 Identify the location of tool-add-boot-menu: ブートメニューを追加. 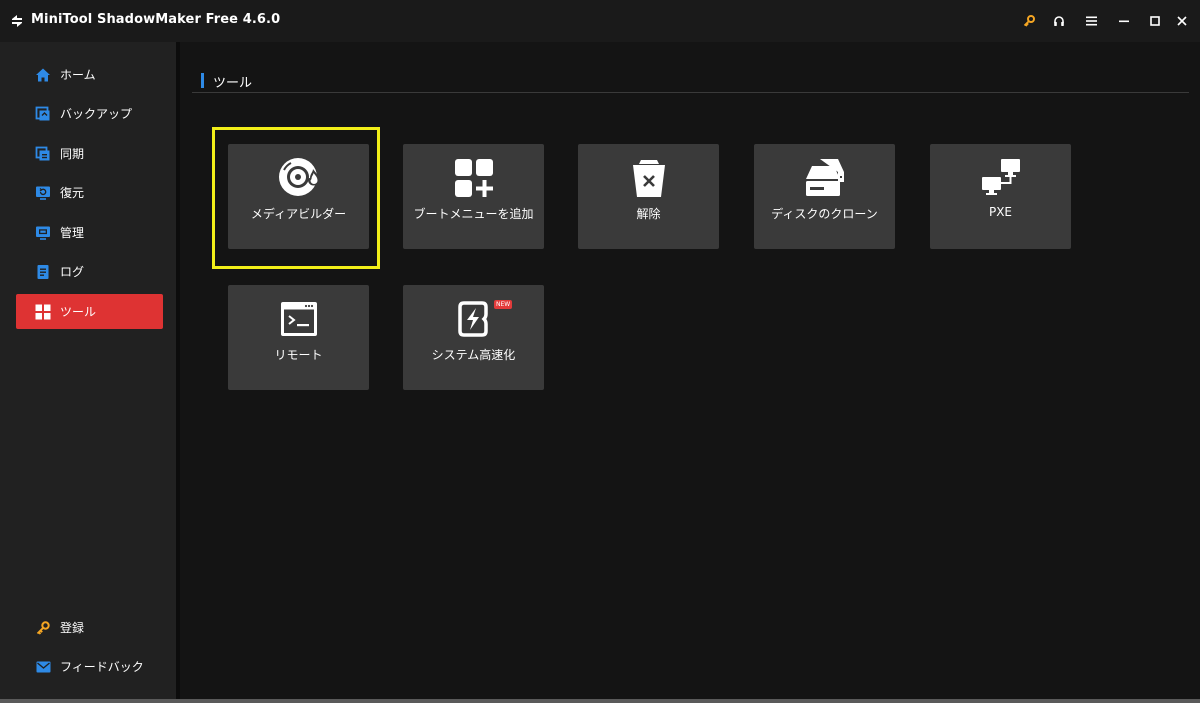
(473, 196).